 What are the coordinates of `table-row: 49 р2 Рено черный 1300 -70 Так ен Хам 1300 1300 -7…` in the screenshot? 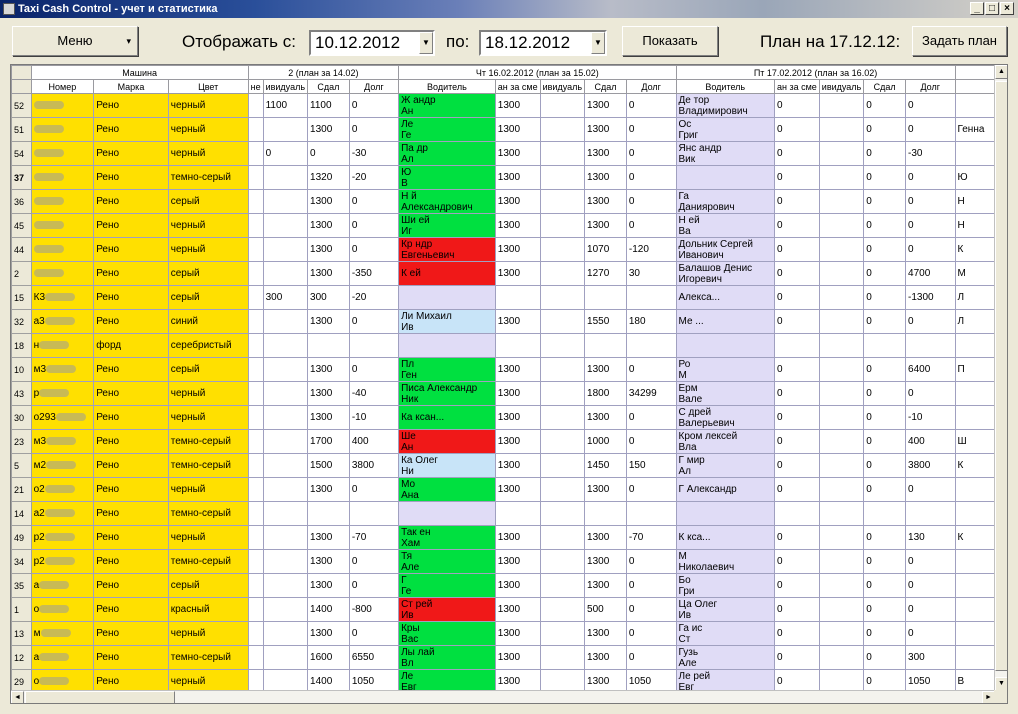 It's located at (503, 537).